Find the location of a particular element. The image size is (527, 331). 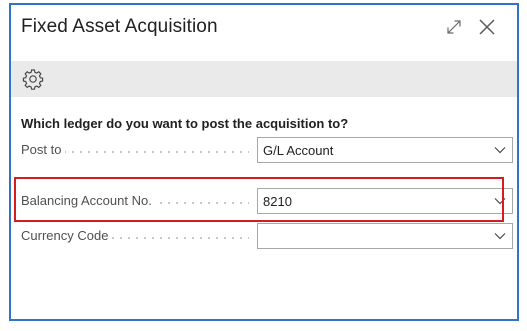

currency-code-select is located at coordinates (385, 236).